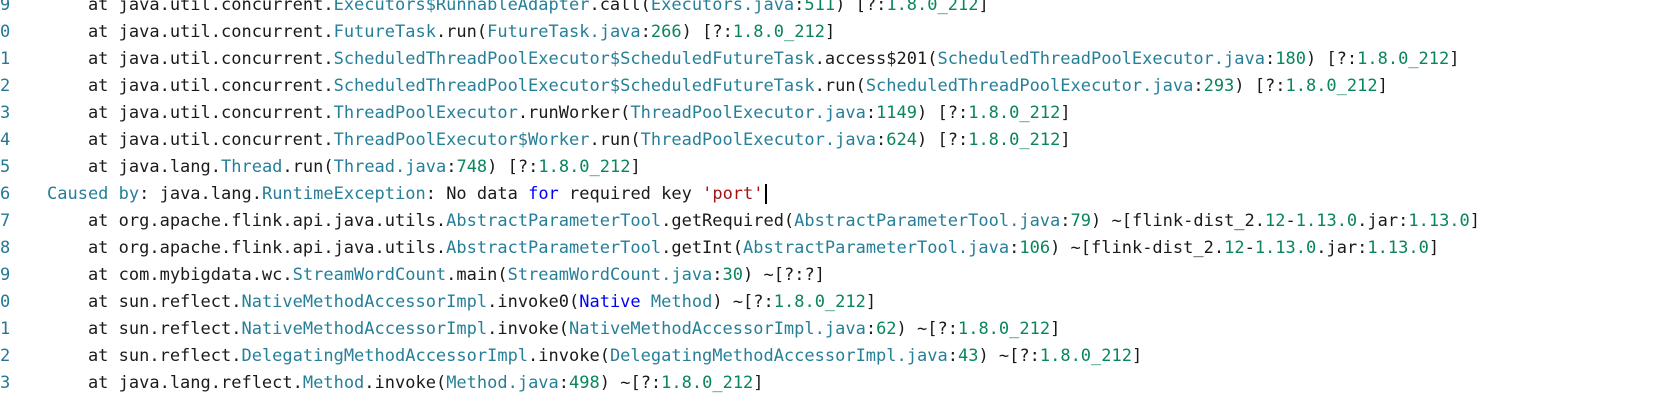 Image resolution: width=1661 pixels, height=402 pixels. I want to click on code-token: StreamWordCount.java, so click(610, 275).